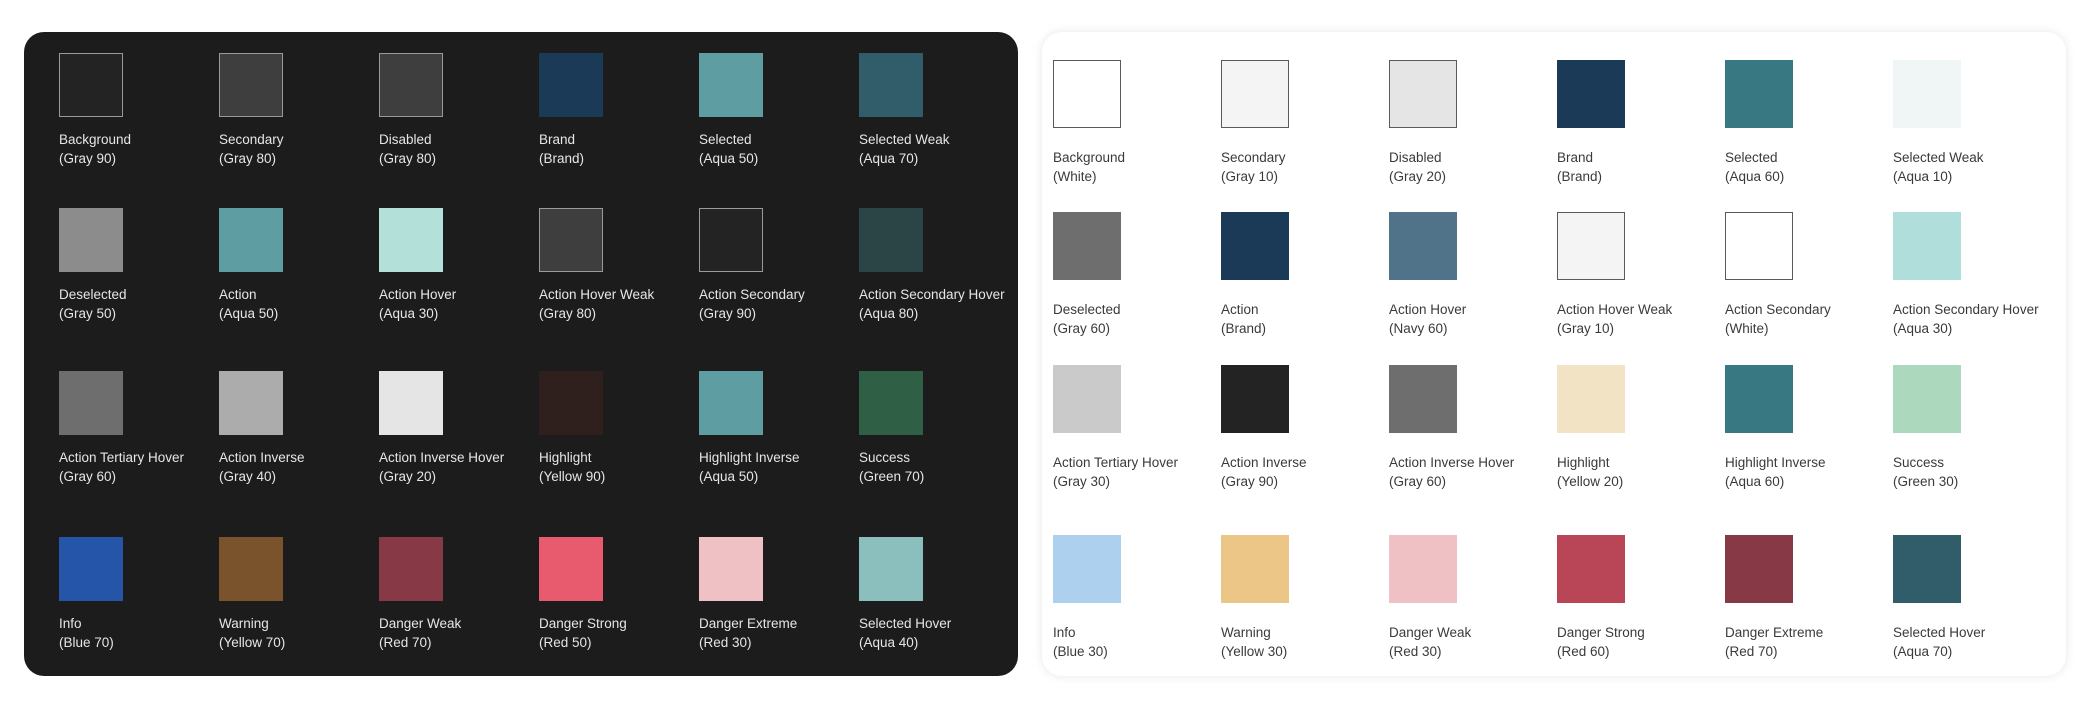 This screenshot has height=708, width=2096. I want to click on token-label: Action Secondary (Gray 90), so click(779, 304).